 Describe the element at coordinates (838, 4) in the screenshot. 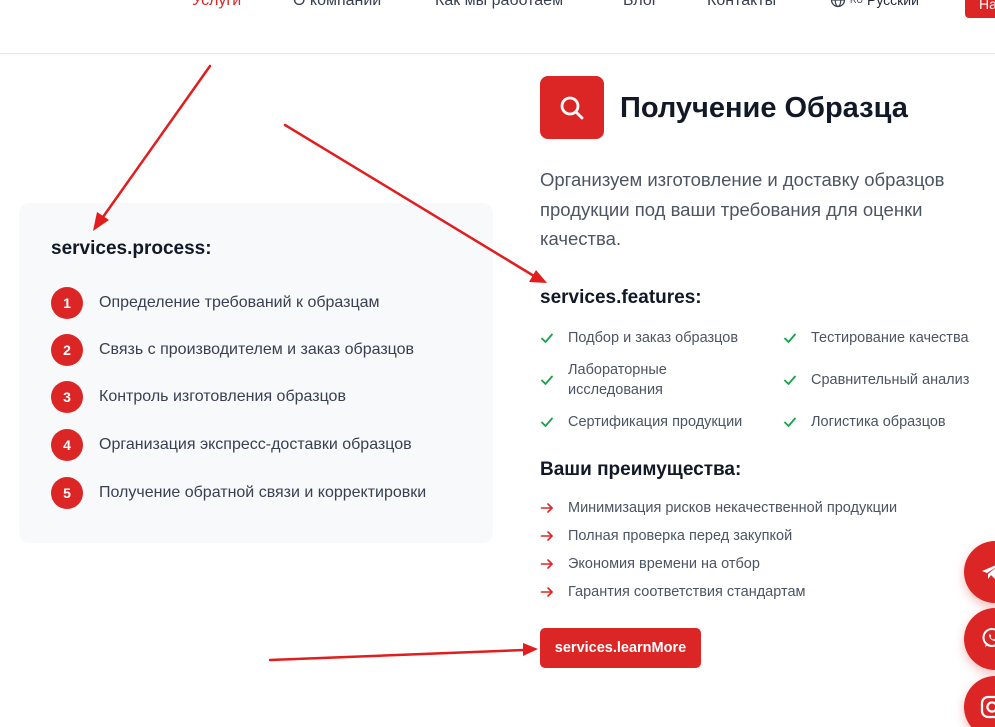

I see `globe-icon` at that location.